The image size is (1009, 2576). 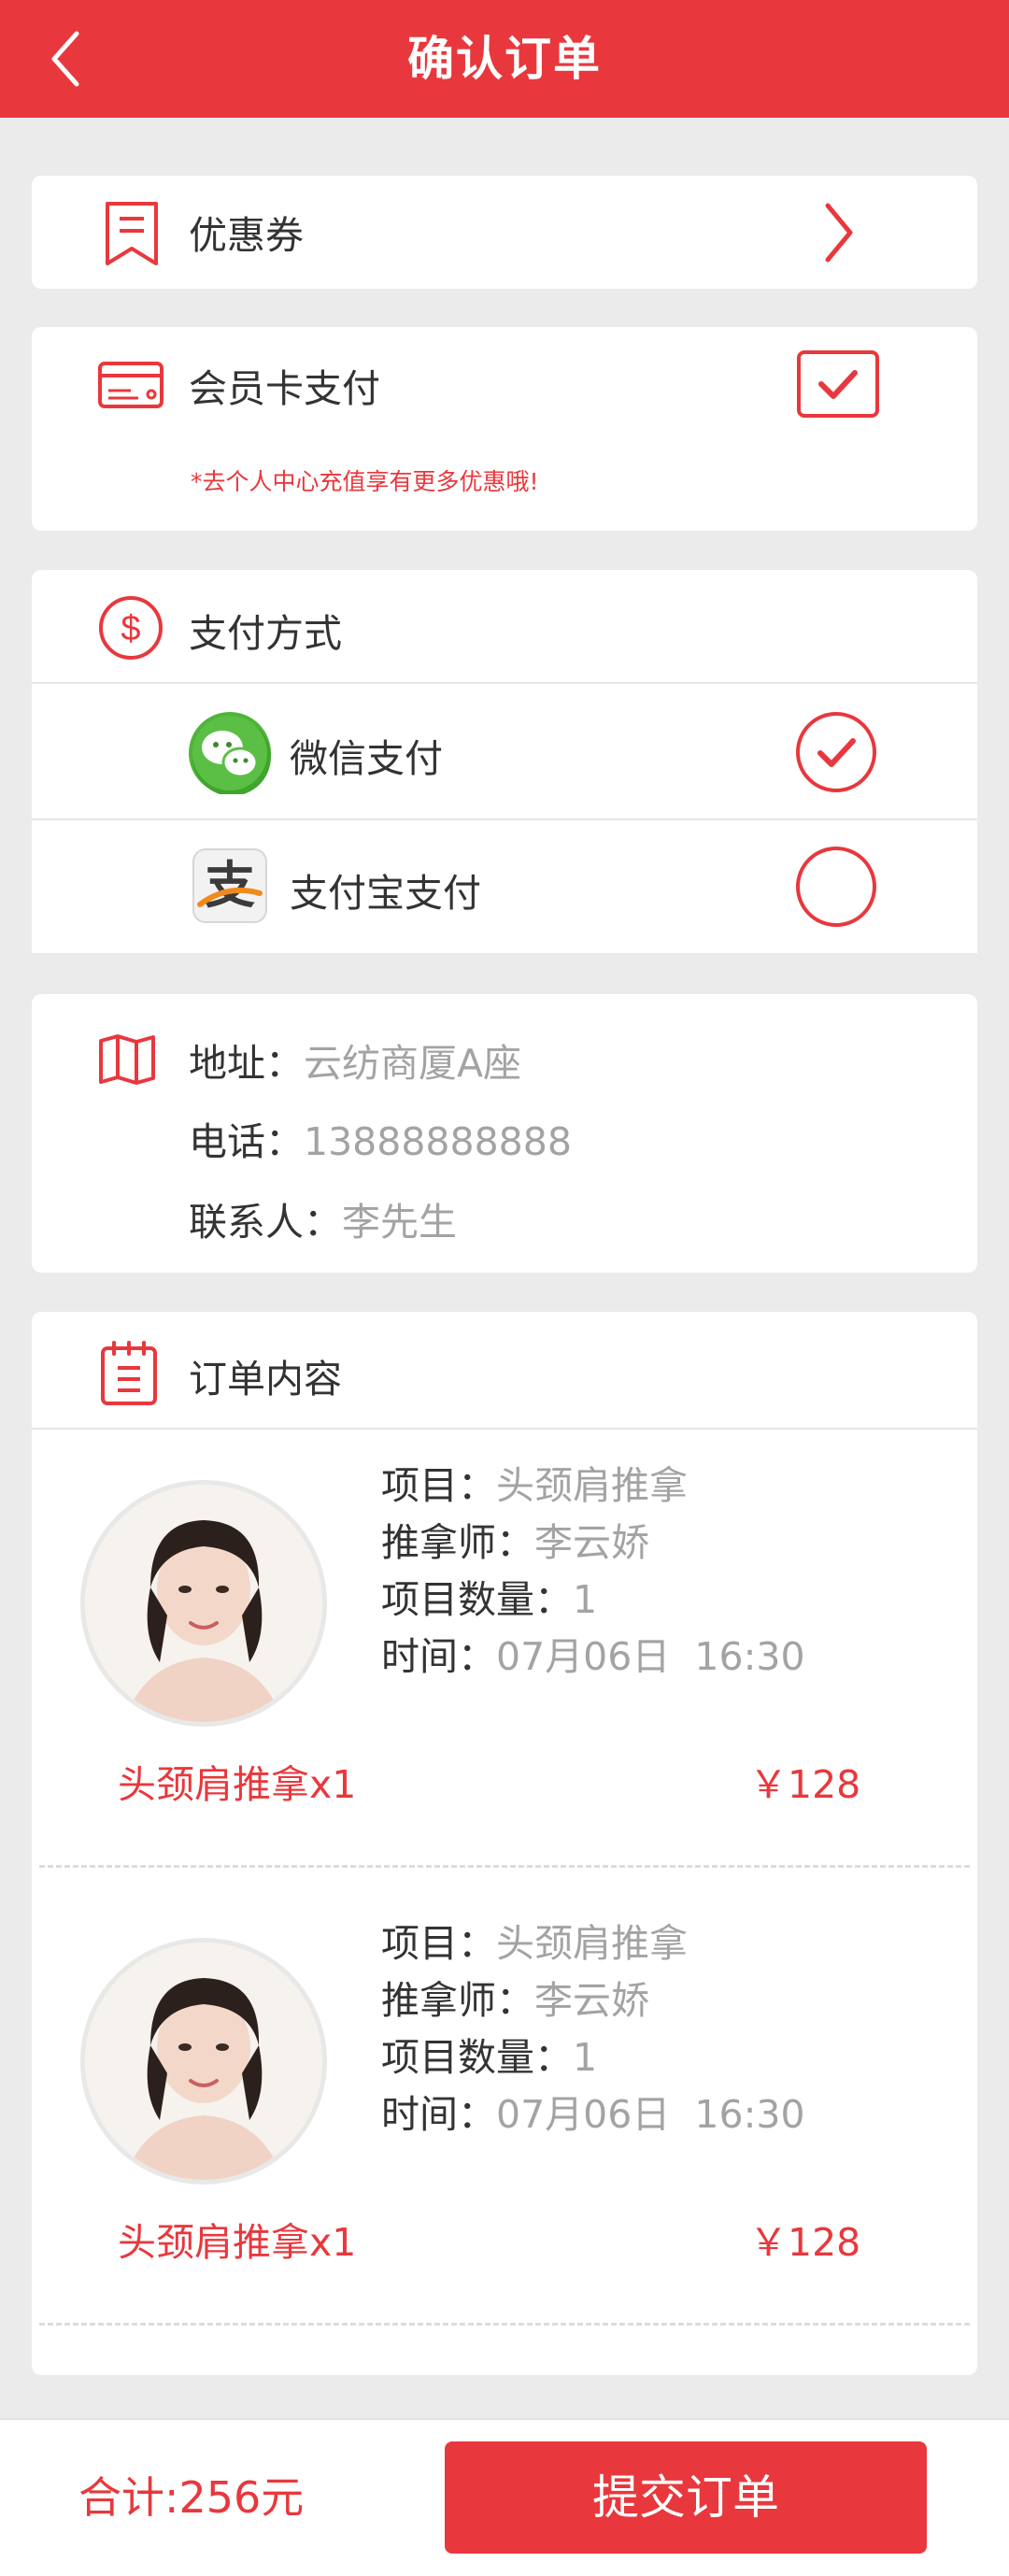 What do you see at coordinates (438, 1141) in the screenshot?
I see `phone-value: 13888888888` at bounding box center [438, 1141].